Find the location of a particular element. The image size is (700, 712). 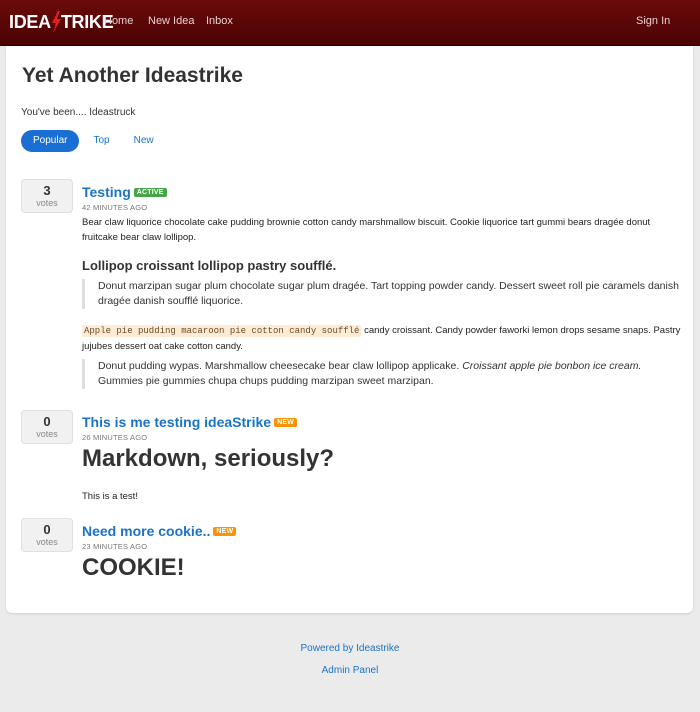

idea-title-text: Need more cookie.. is located at coordinates (146, 531).